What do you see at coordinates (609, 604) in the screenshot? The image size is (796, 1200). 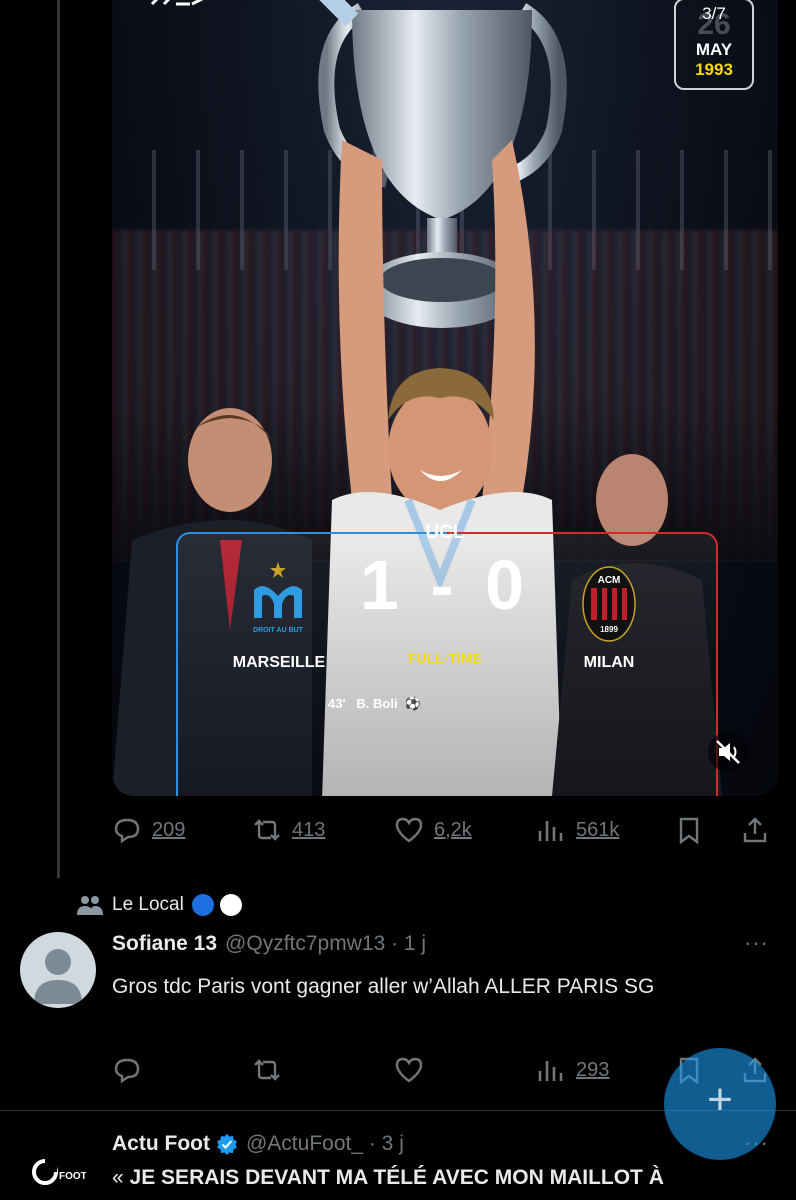 I see `milan-crest-icon: ACM 1899` at bounding box center [609, 604].